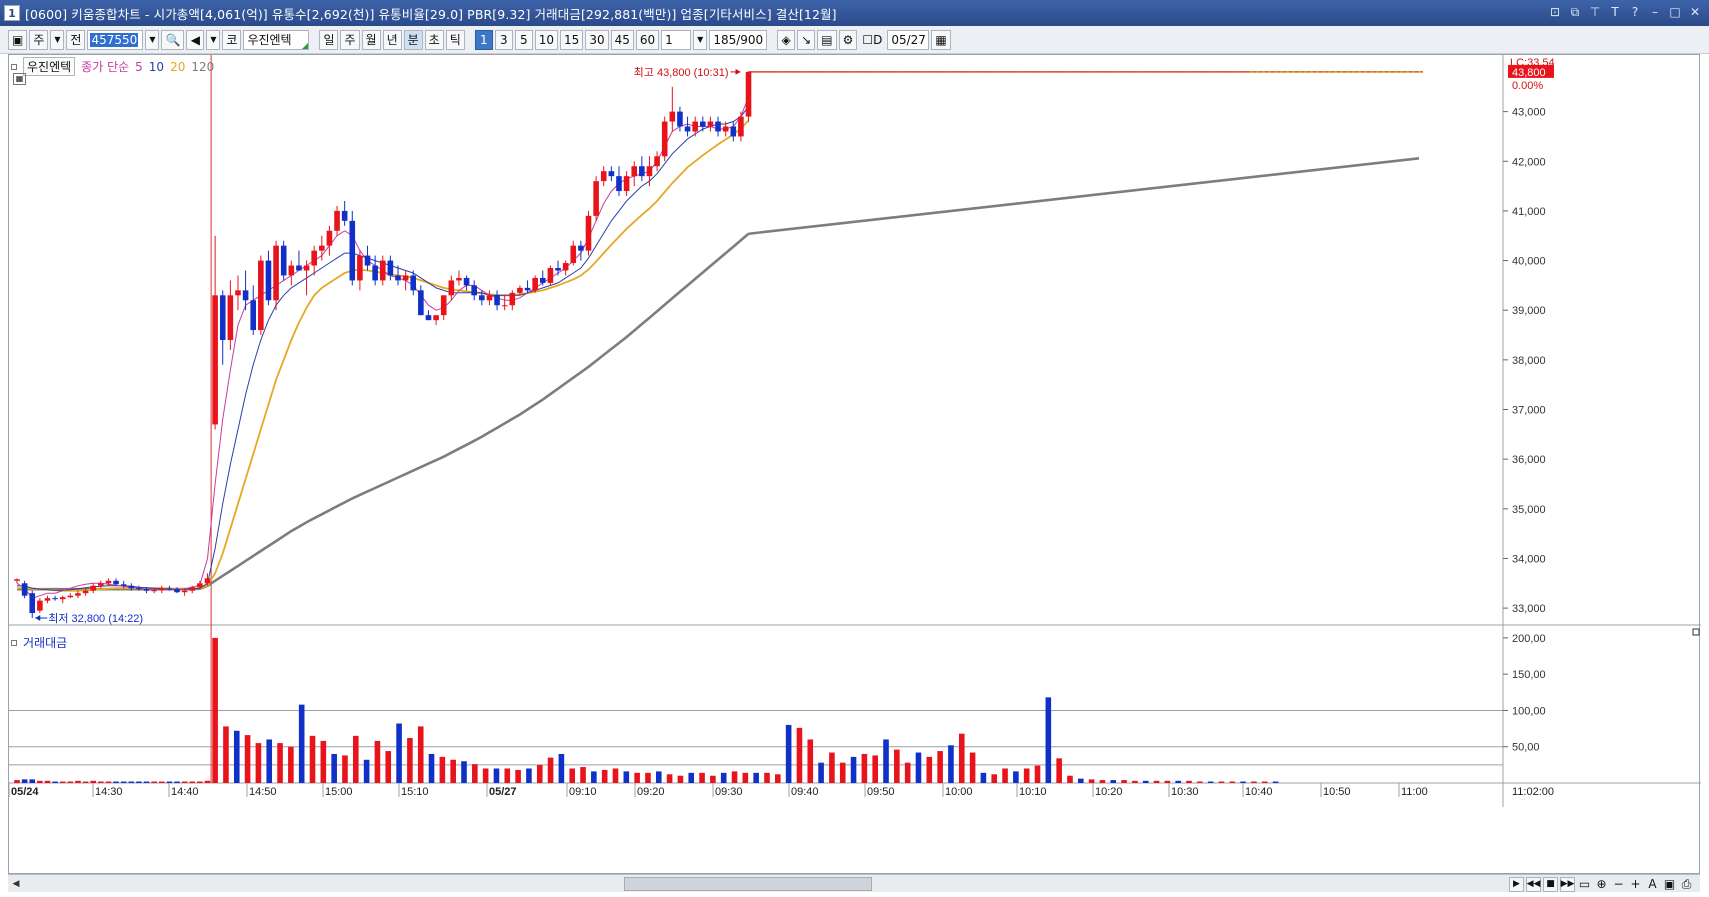 This screenshot has height=897, width=1709. I want to click on drawing-tool-icon: ↘, so click(806, 39).